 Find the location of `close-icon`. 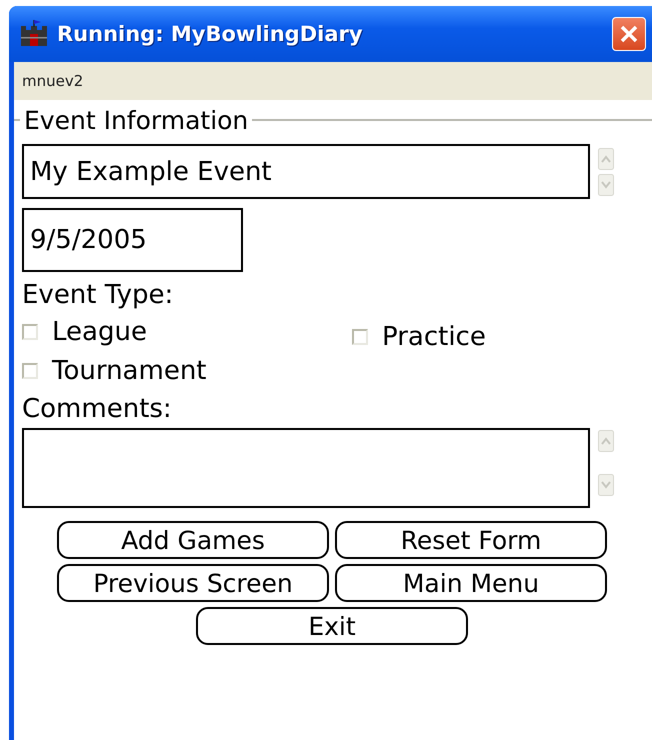

close-icon is located at coordinates (629, 34).